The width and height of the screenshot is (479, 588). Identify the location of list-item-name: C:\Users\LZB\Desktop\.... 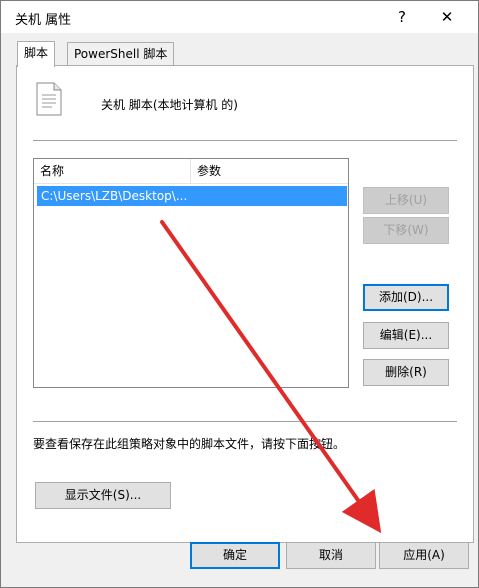
(114, 196).